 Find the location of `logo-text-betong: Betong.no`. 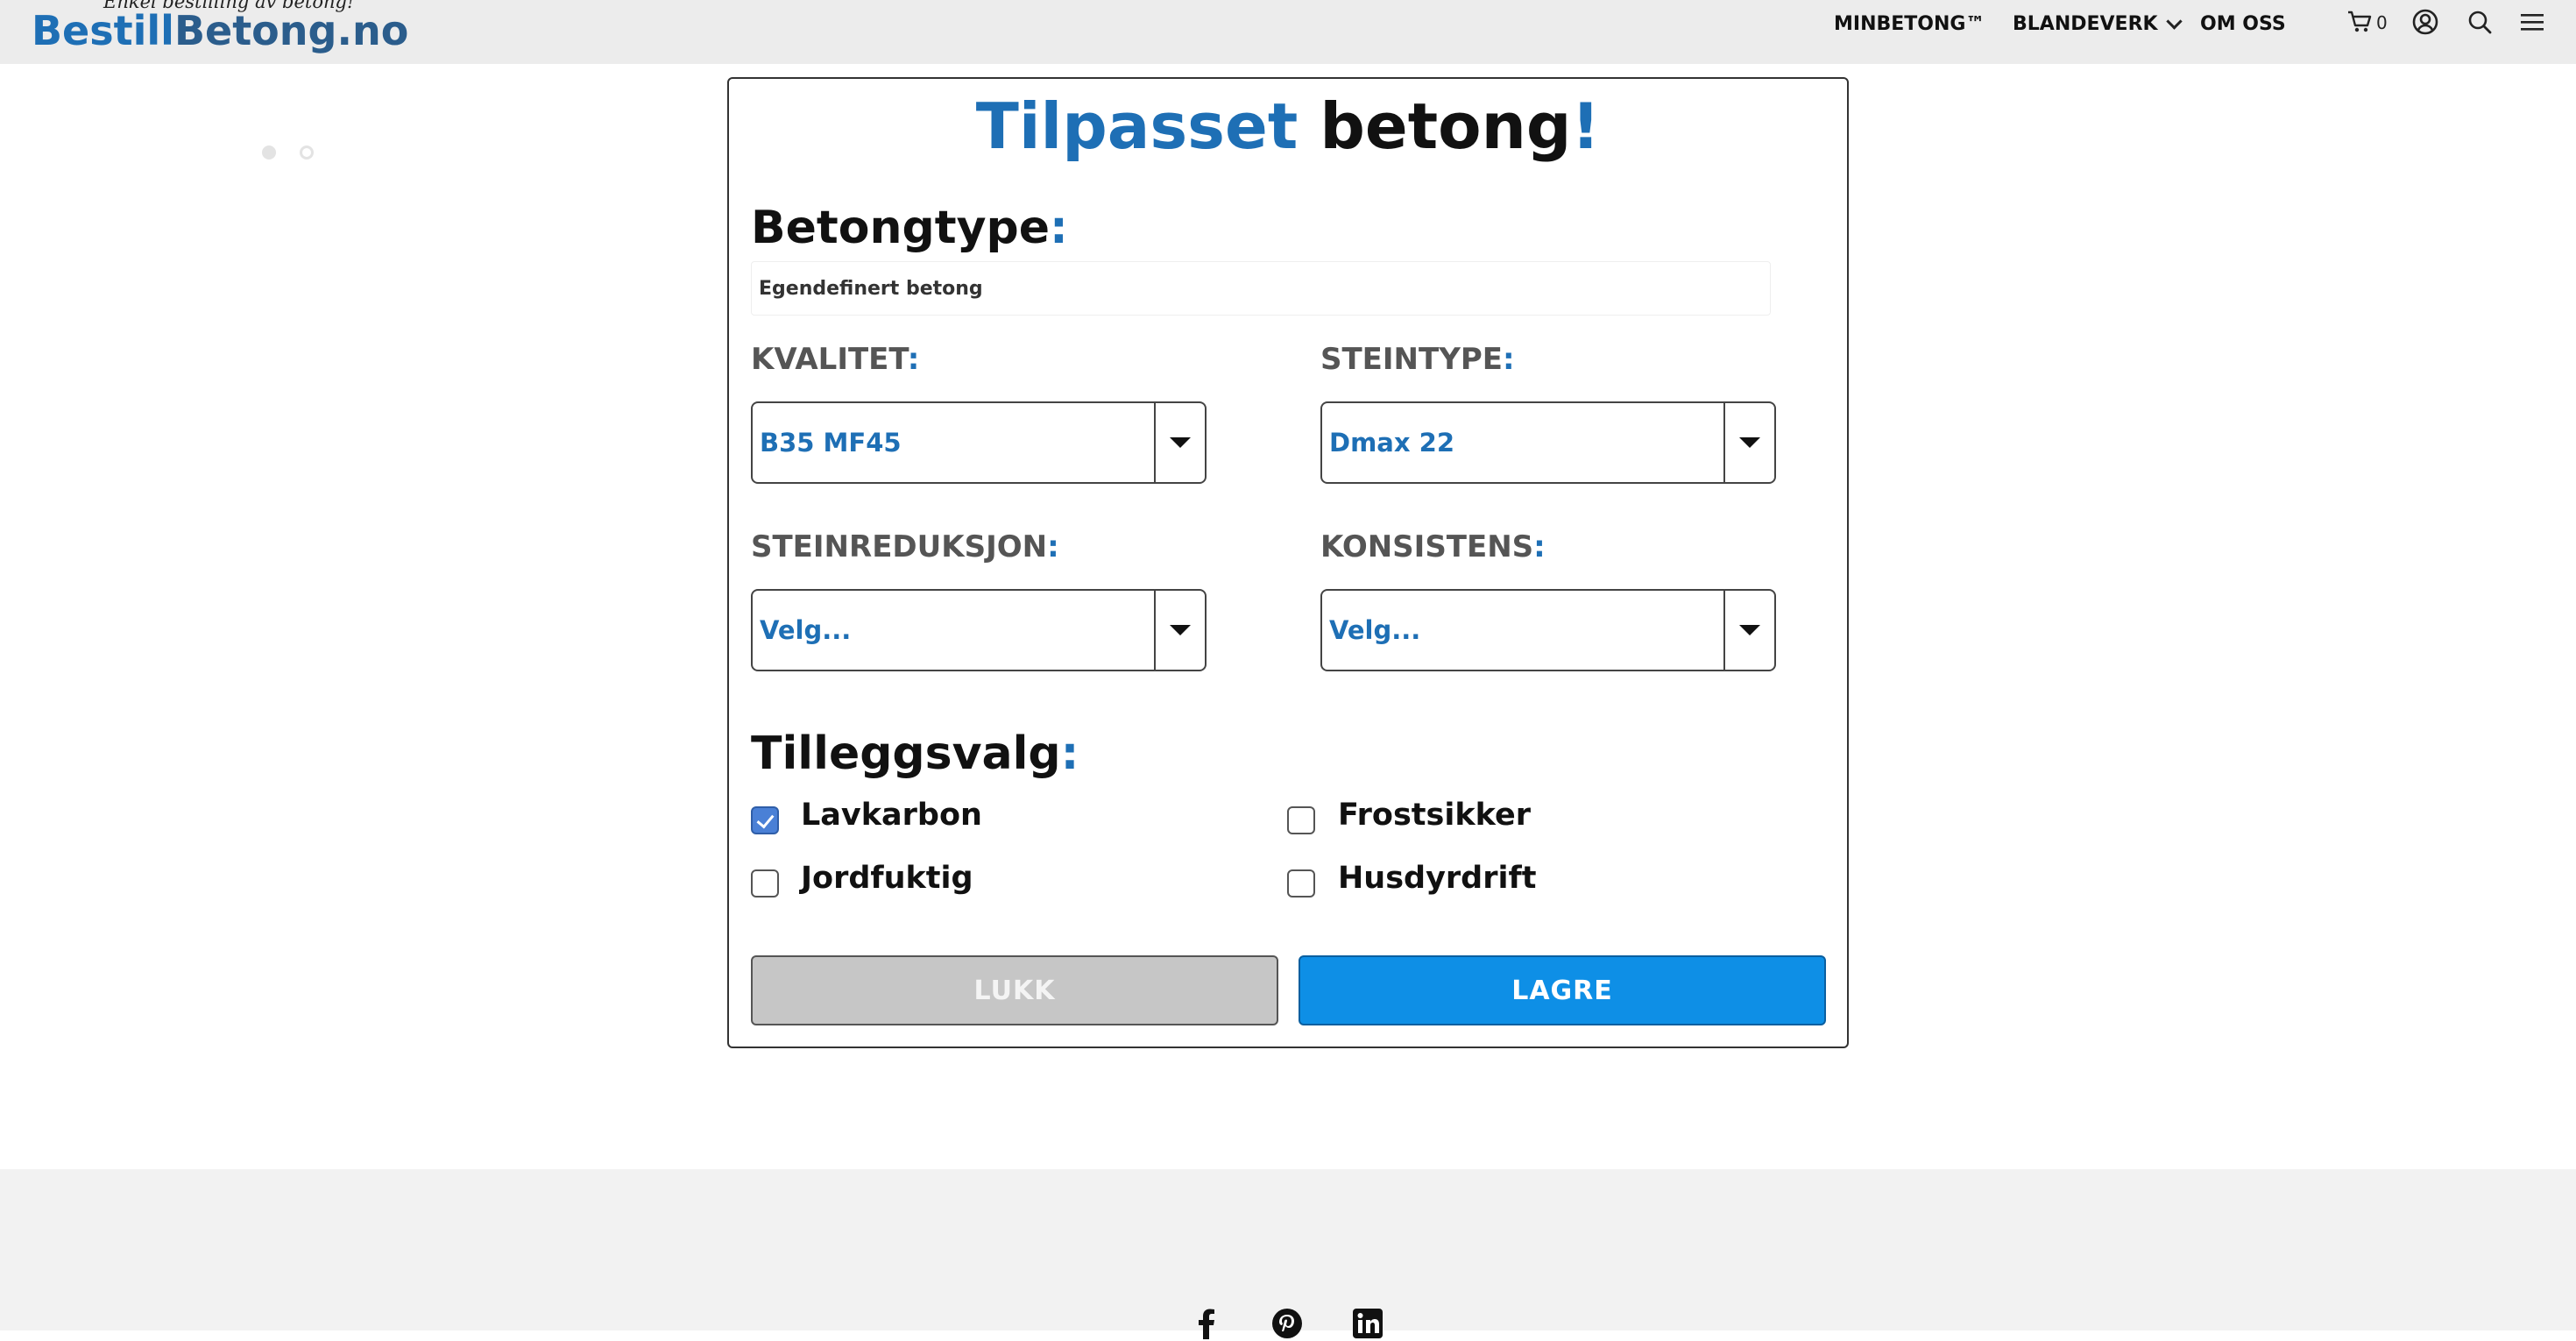

logo-text-betong: Betong.no is located at coordinates (291, 30).